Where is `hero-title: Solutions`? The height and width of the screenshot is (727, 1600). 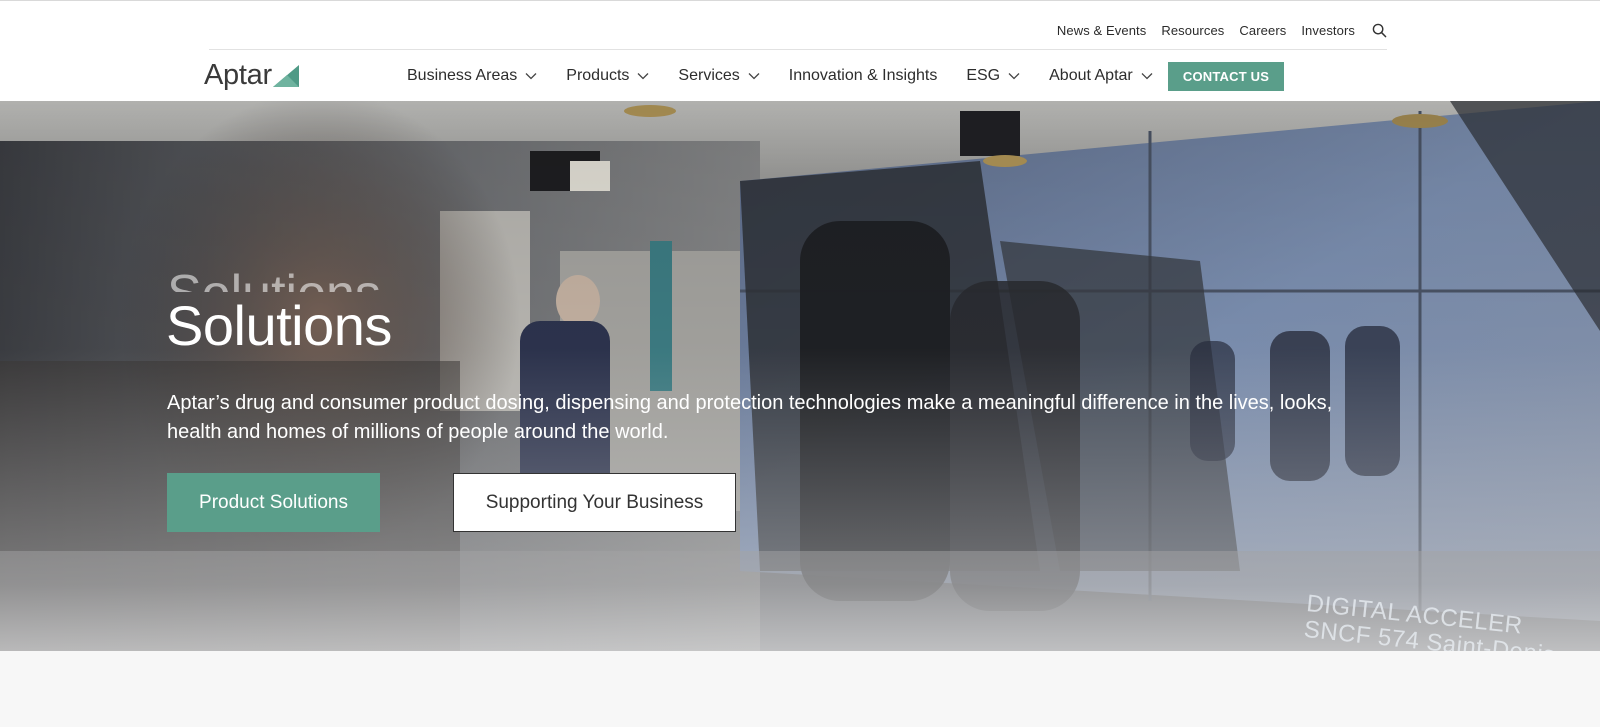
hero-title: Solutions is located at coordinates (279, 325).